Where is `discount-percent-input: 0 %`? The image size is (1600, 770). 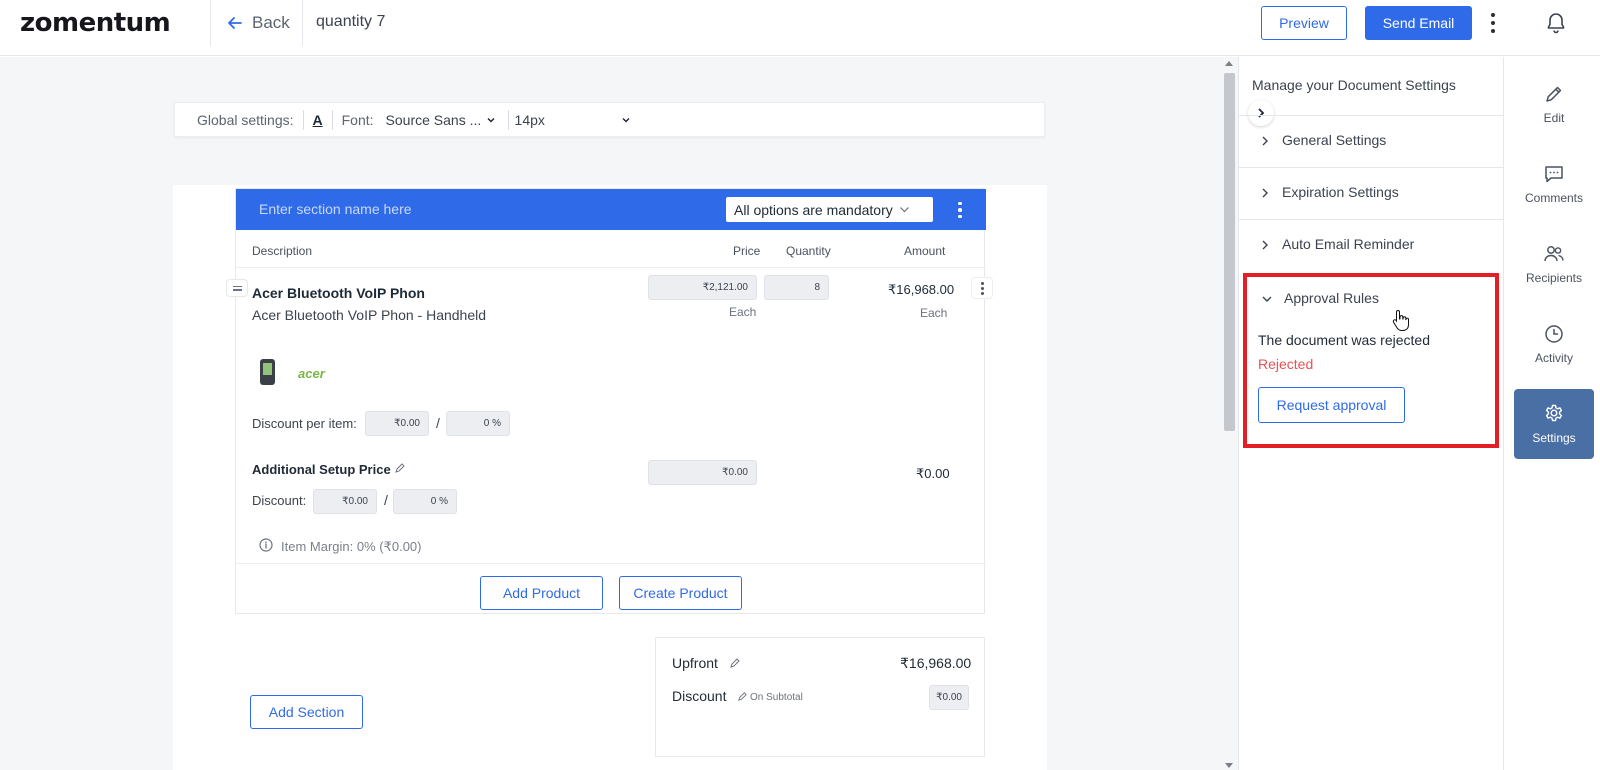 discount-percent-input: 0 % is located at coordinates (478, 423).